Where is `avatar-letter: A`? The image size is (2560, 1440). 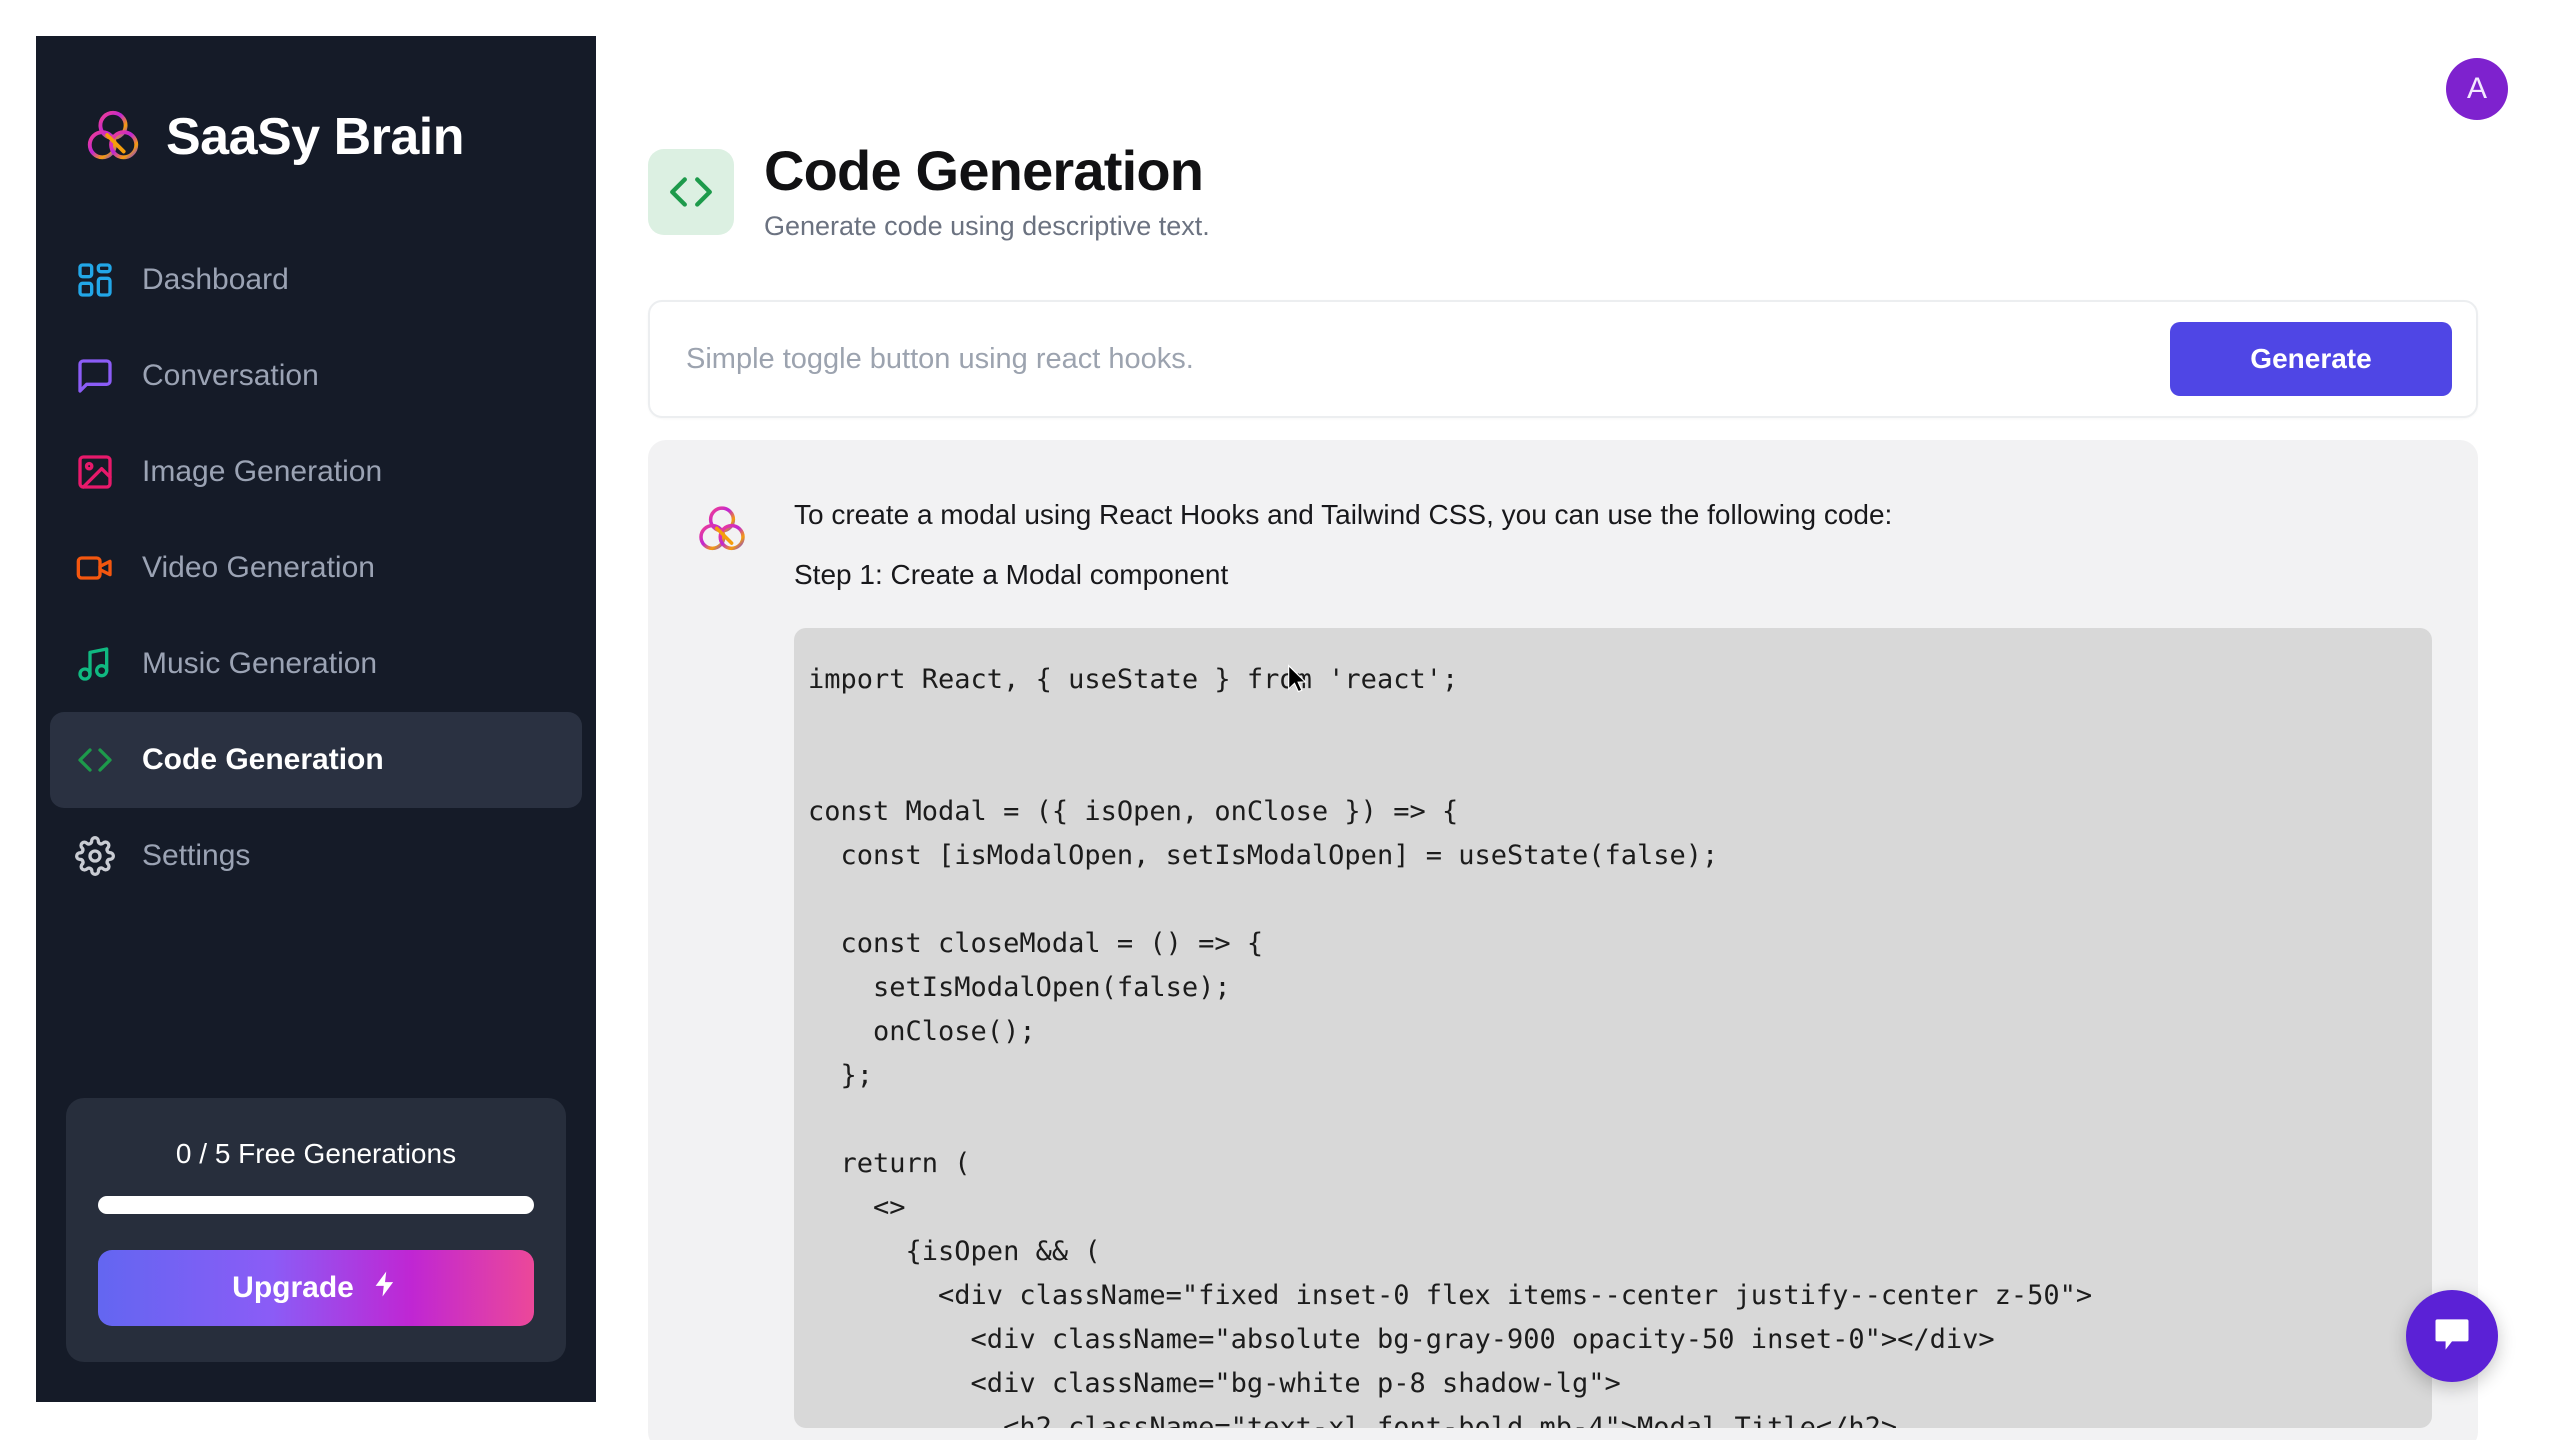 avatar-letter: A is located at coordinates (2476, 88).